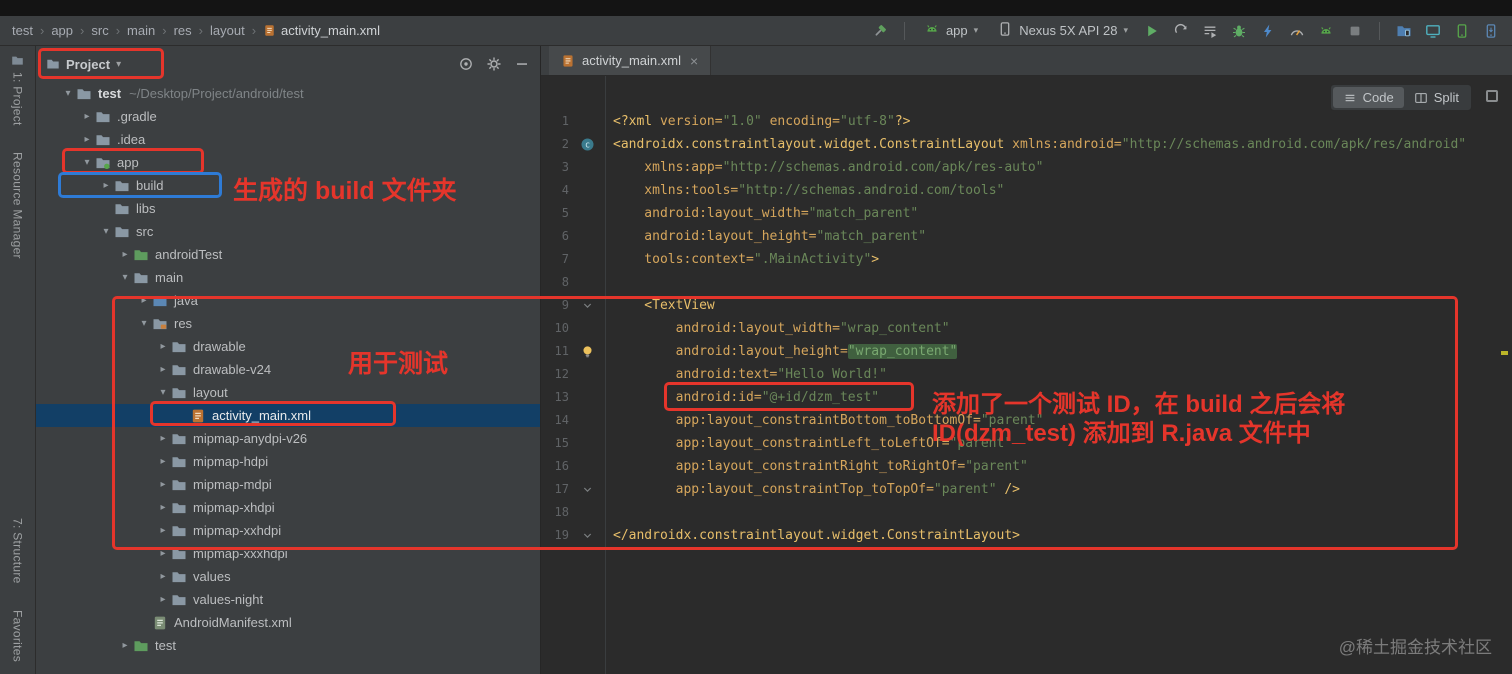 This screenshot has width=1512, height=674. What do you see at coordinates (1433, 31) in the screenshot?
I see `layout-inspector-icon` at bounding box center [1433, 31].